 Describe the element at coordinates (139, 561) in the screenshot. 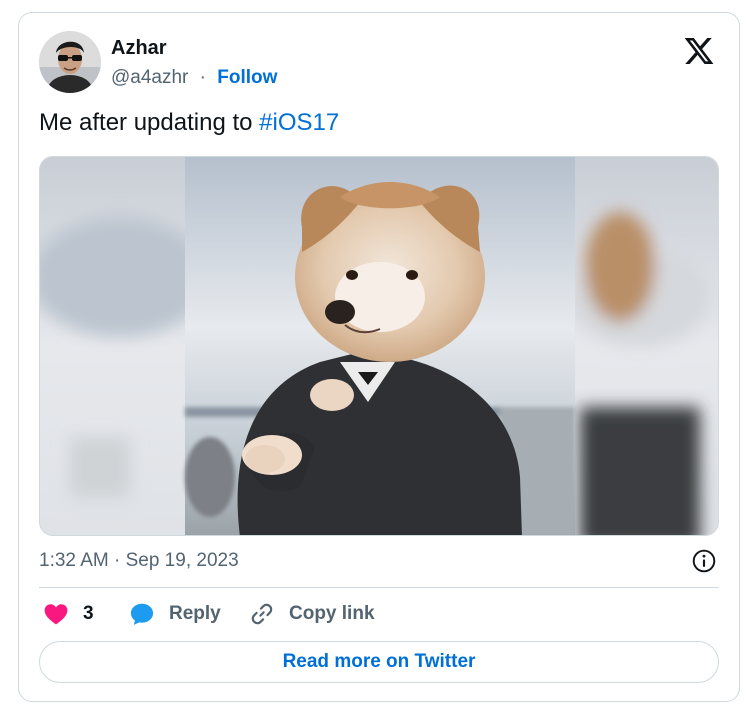

I see `tweet-timestamp: 1:32 AM · Sep 19, 2023` at that location.